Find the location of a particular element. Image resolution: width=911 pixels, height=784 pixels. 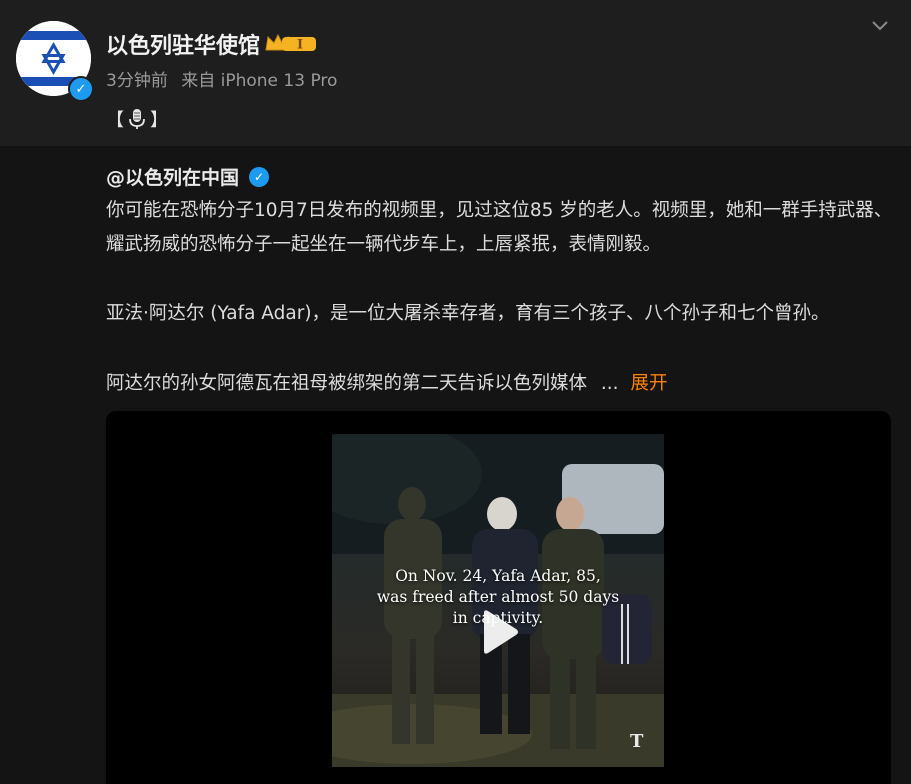

post-tag: 【 】 is located at coordinates (137, 119).